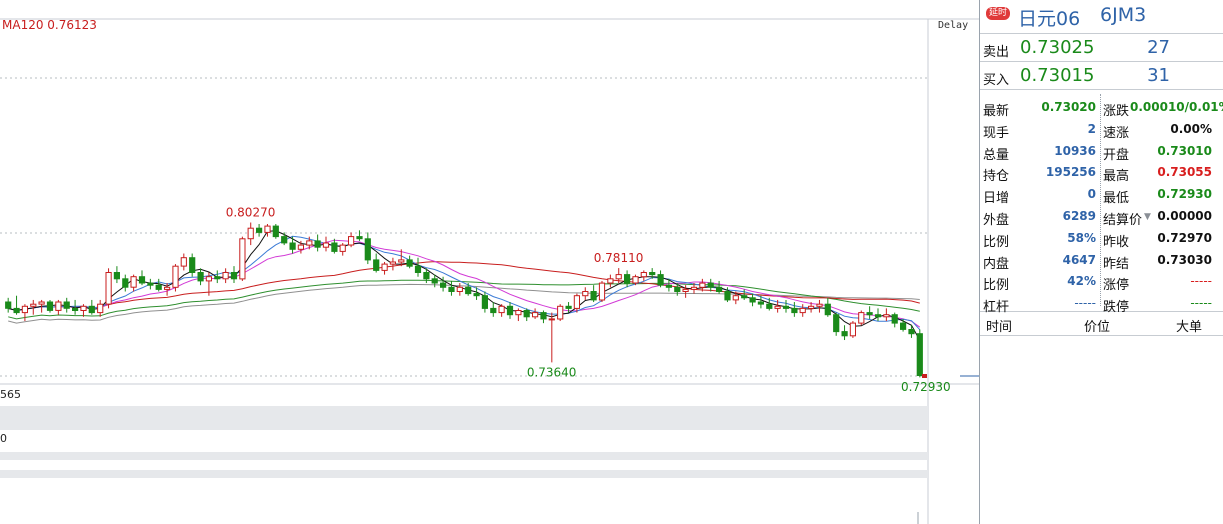  Describe the element at coordinates (1101, 324) in the screenshot. I see `trades-header: 时间 价位 大单` at that location.